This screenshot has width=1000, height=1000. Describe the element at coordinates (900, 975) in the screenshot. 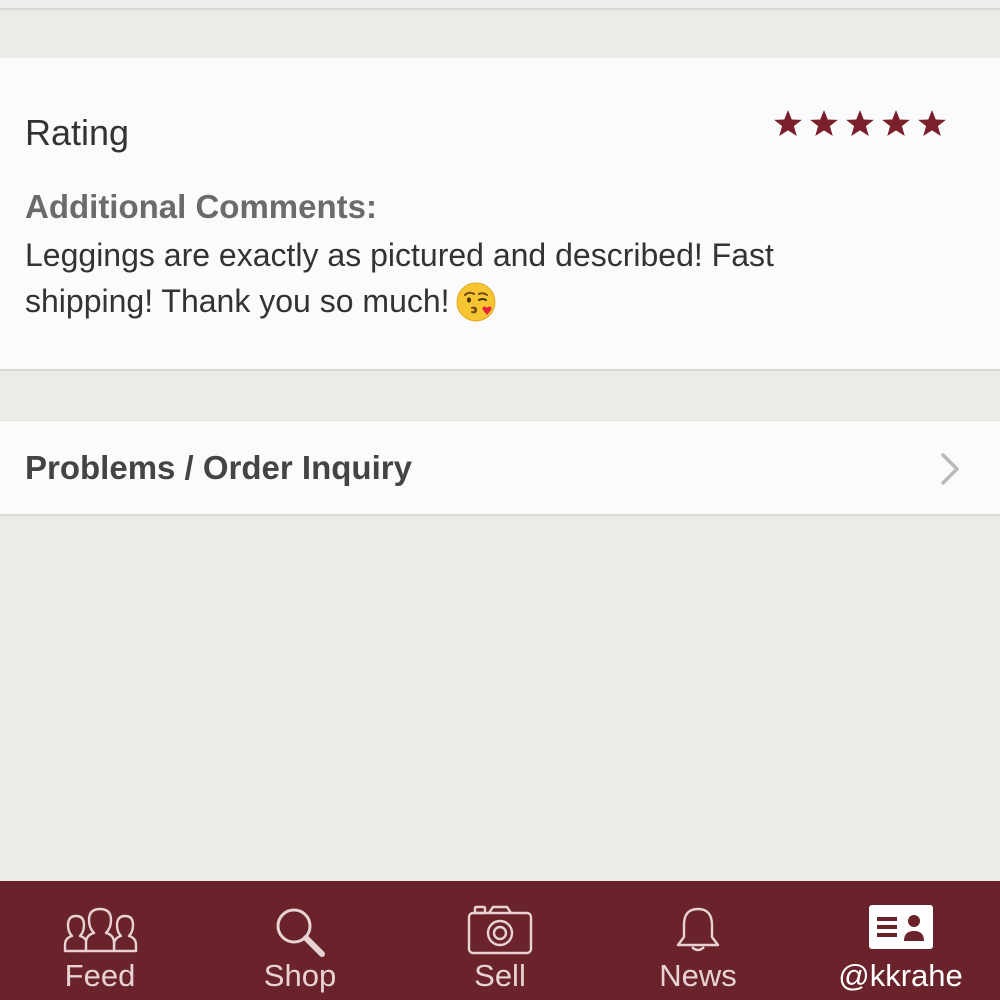

I see `tab-label: @kkrahe` at that location.